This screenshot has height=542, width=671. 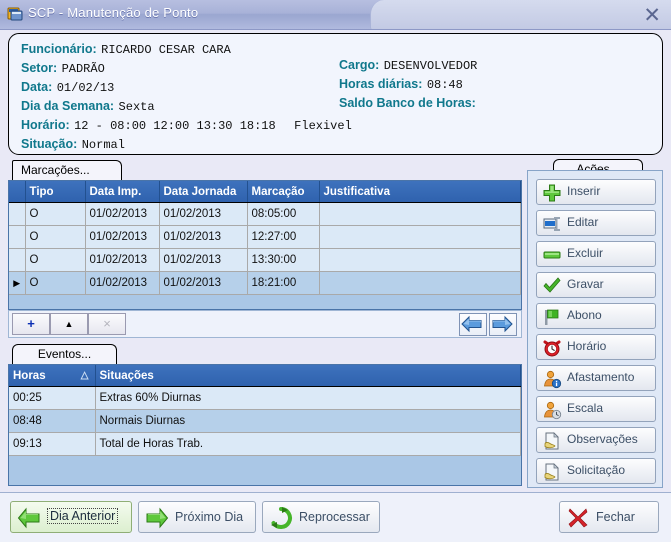 I want to click on reprocess-button: Reprocessar, so click(x=321, y=517).